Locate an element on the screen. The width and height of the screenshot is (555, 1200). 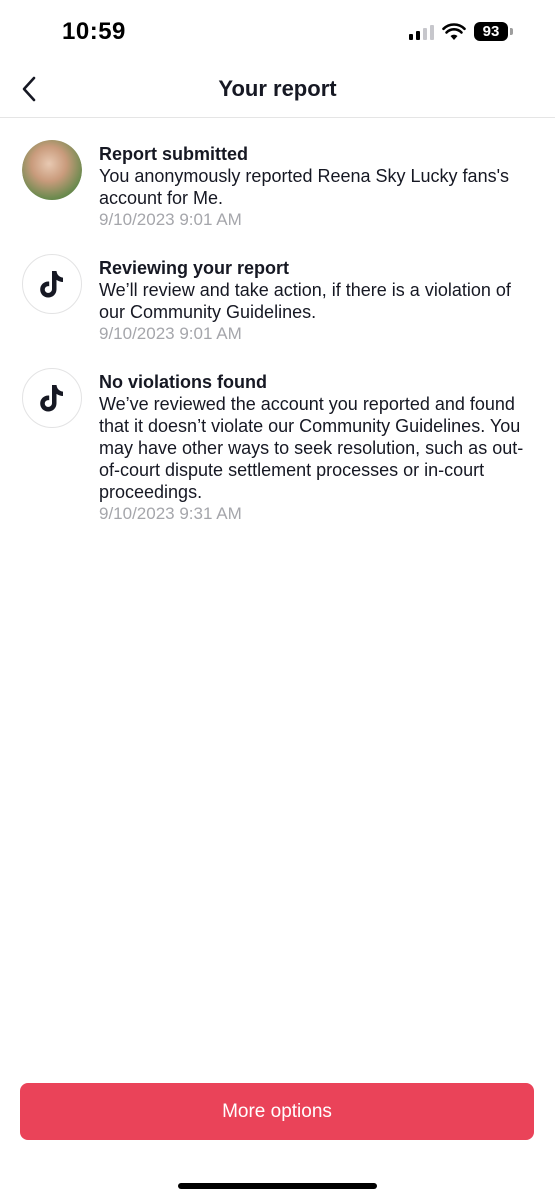
status-time: 10:59 is located at coordinates (94, 31).